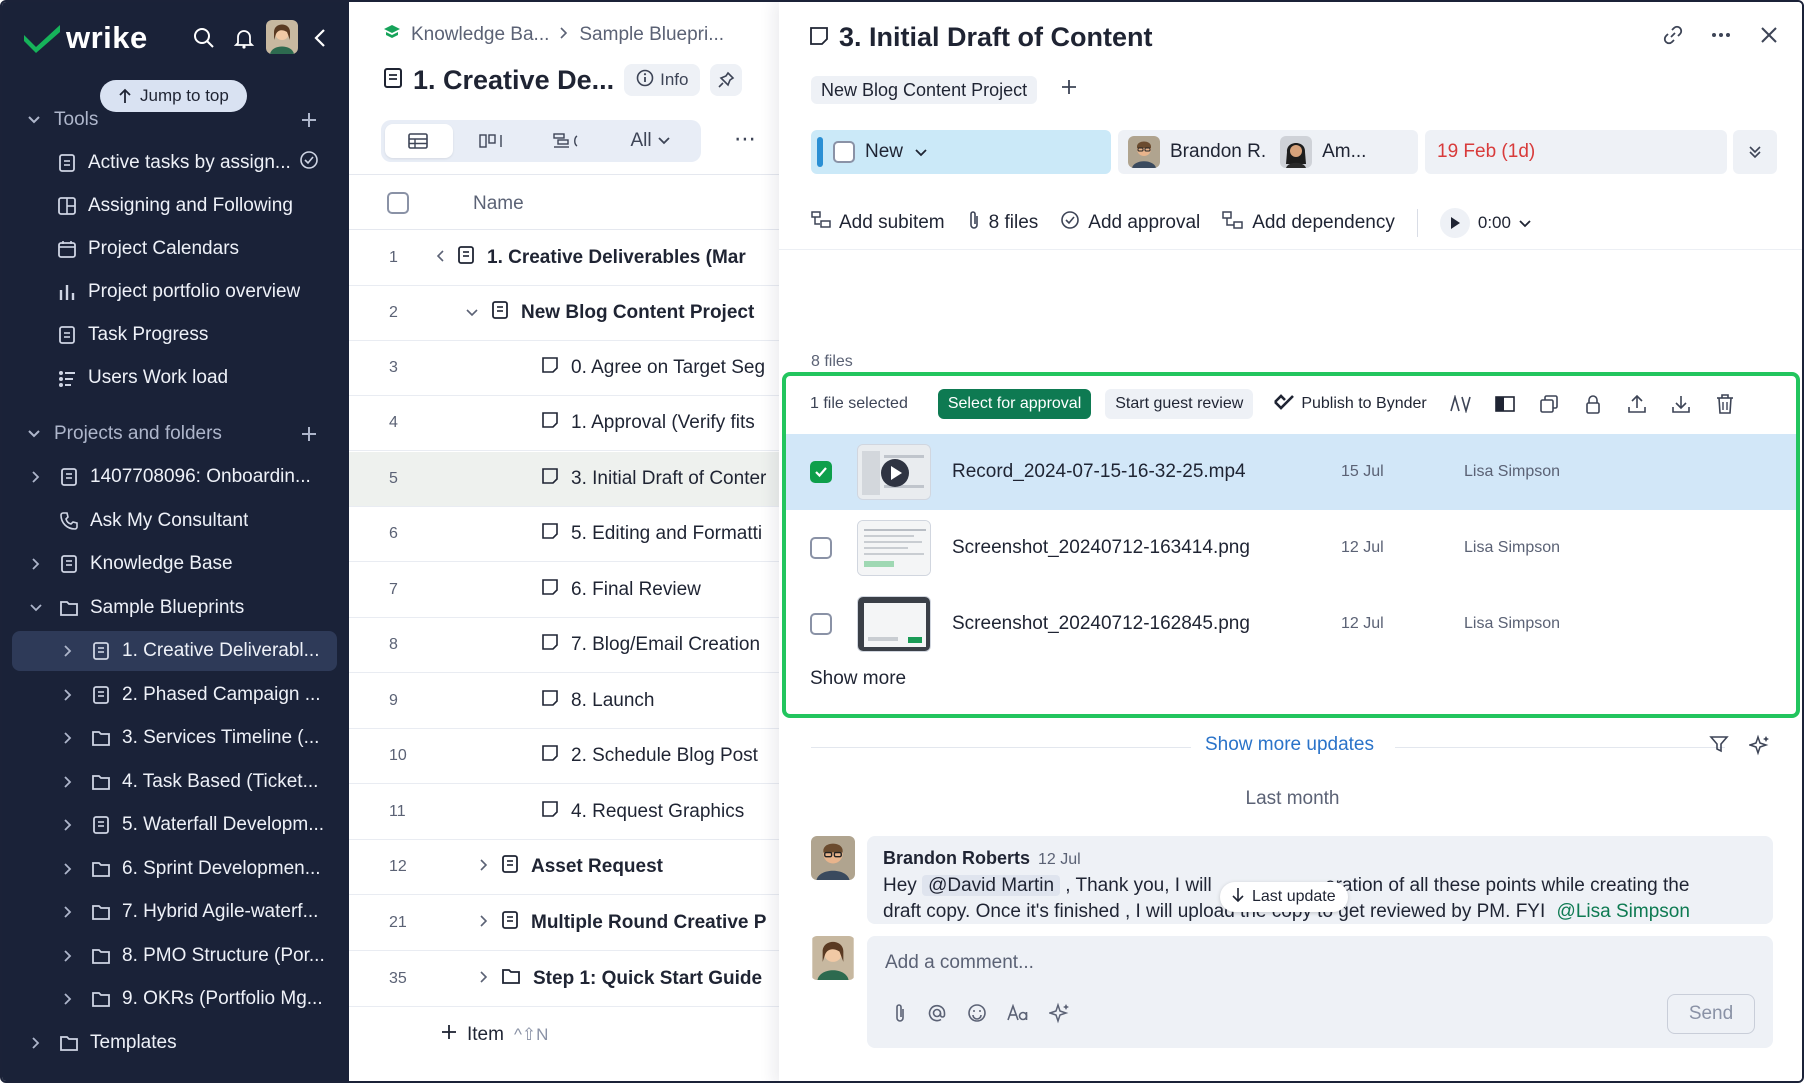 This screenshot has height=1083, width=1804. What do you see at coordinates (924, 90) in the screenshot?
I see `parent-project-tag: New Blog Content Project` at bounding box center [924, 90].